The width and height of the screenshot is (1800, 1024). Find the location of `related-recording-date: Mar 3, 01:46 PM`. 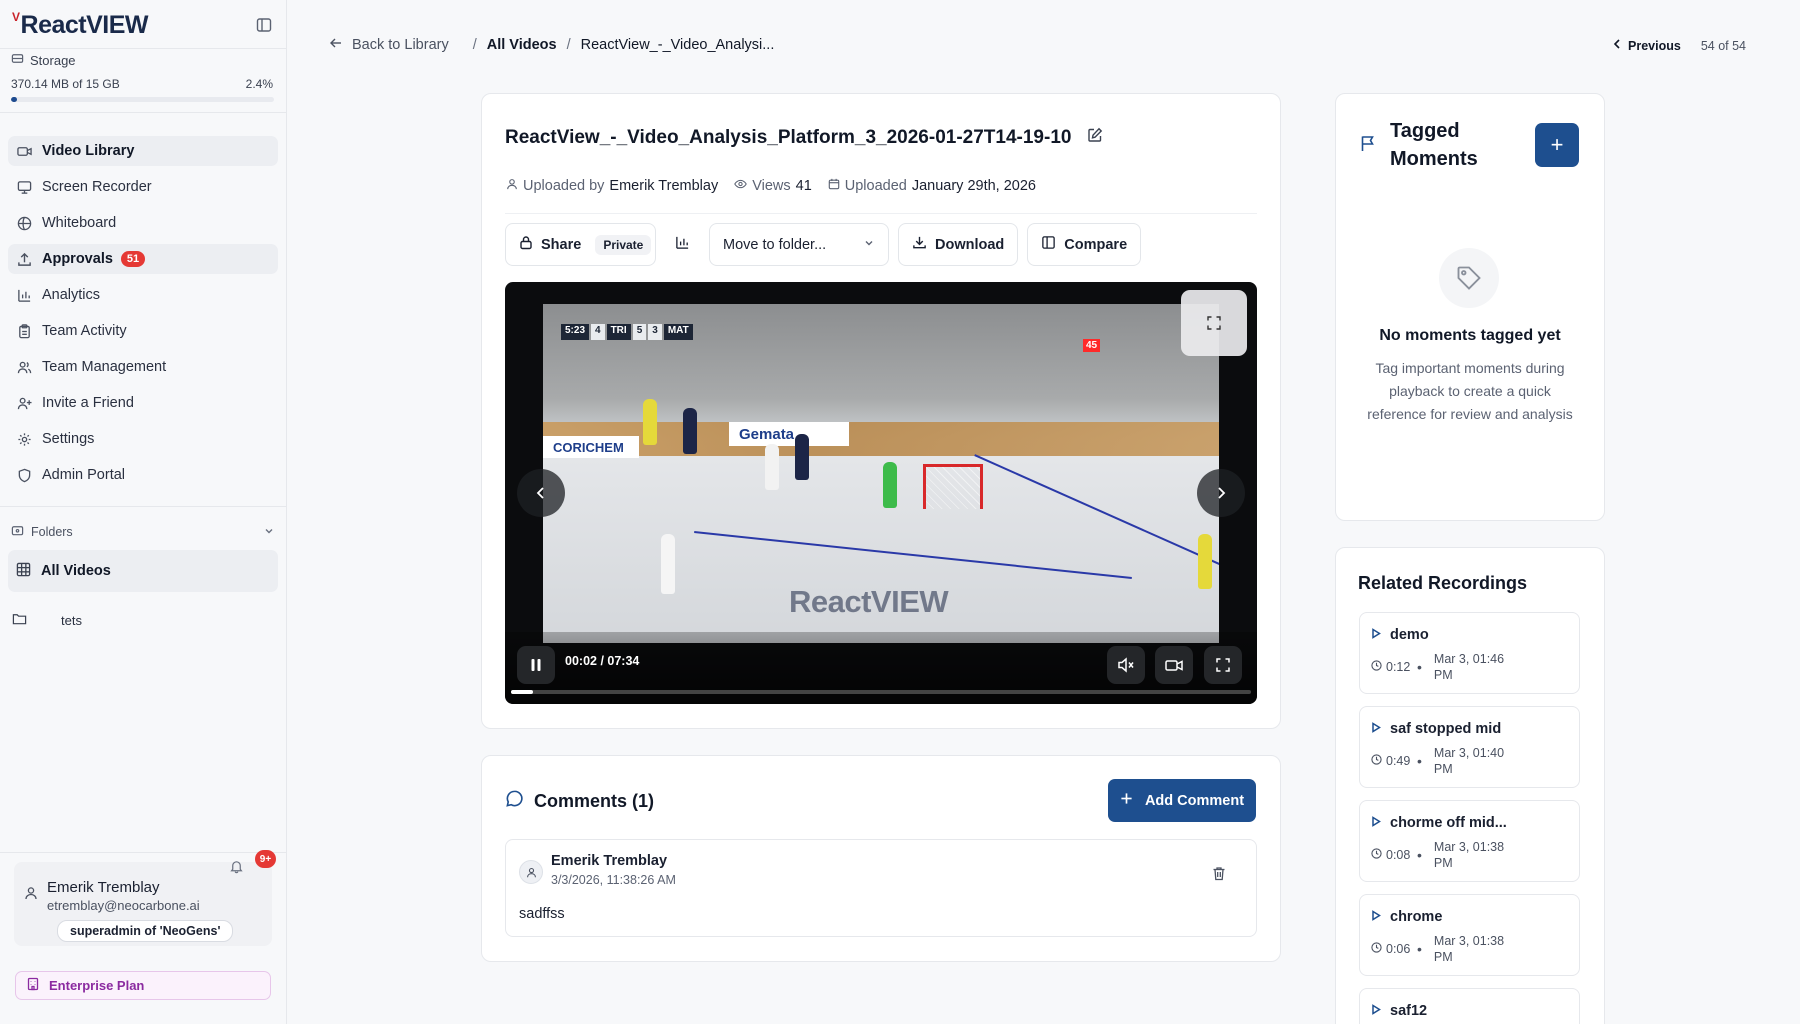

related-recording-date: Mar 3, 01:46 PM is located at coordinates (1469, 667).